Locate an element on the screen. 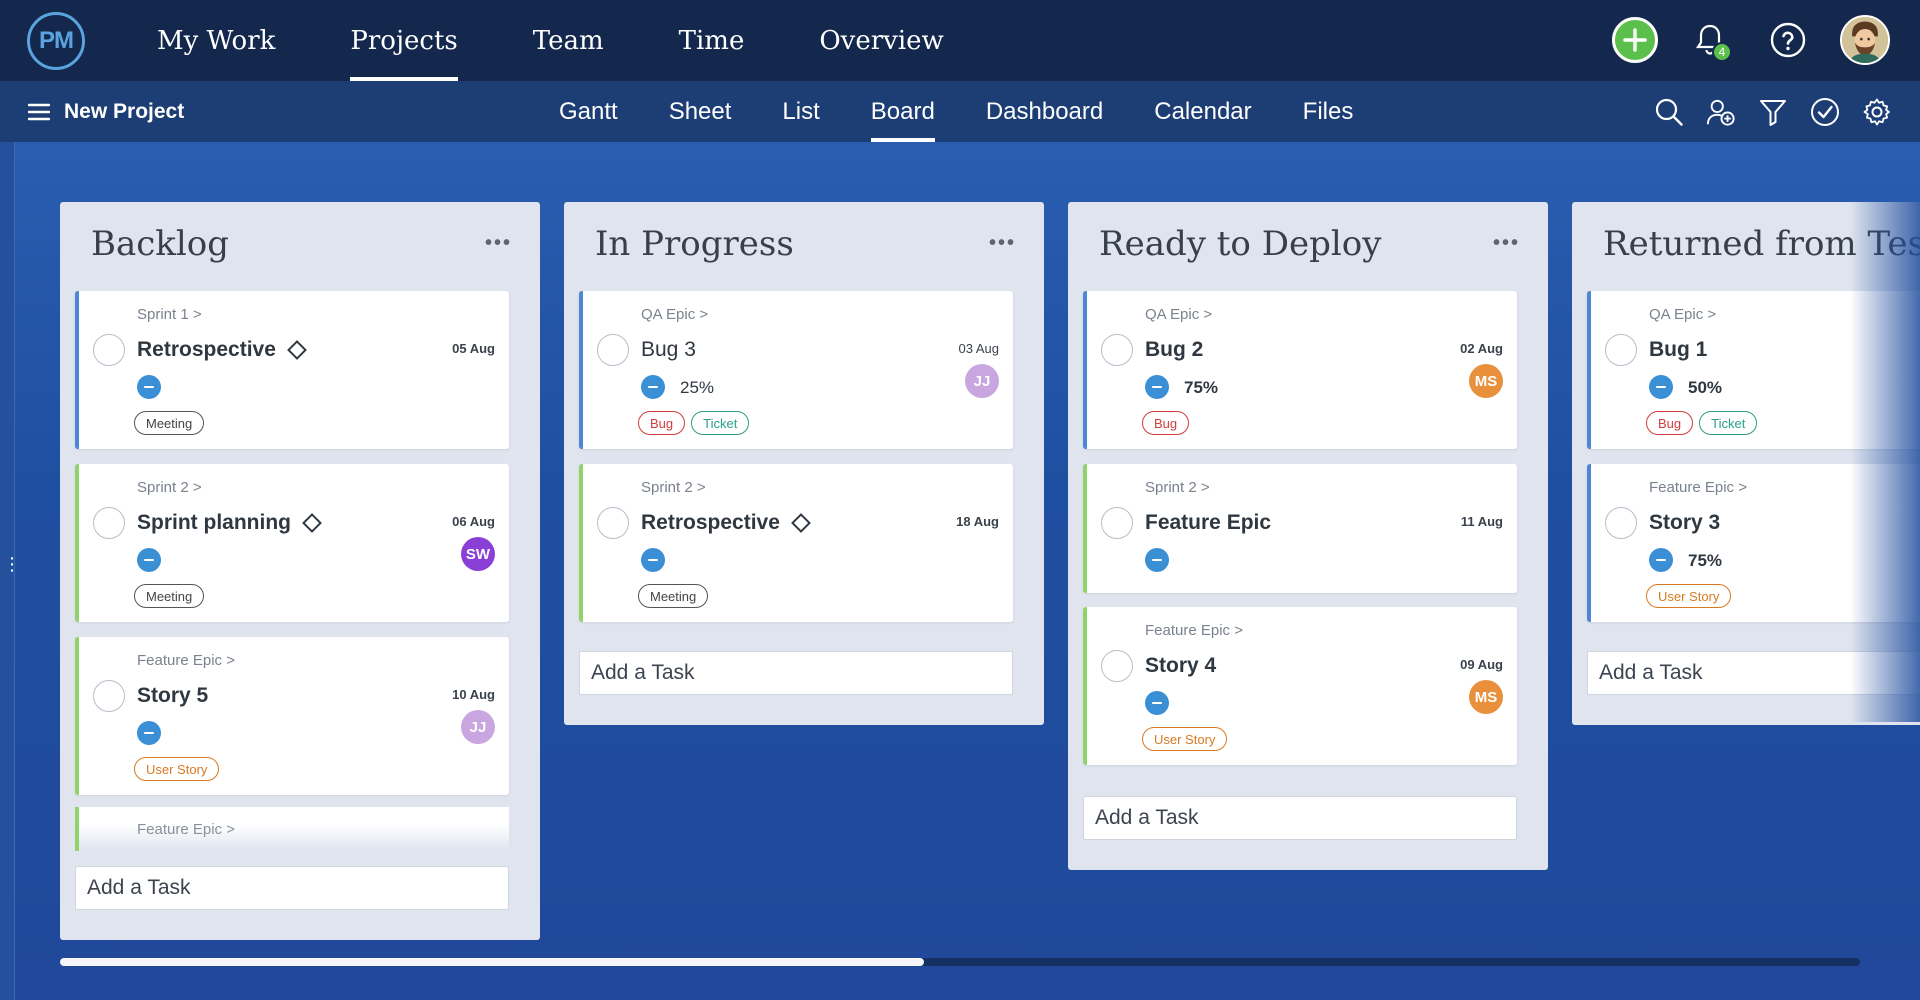  task-card: Sprint 1 > Retrospective 05 Aug Meeting is located at coordinates (292, 370).